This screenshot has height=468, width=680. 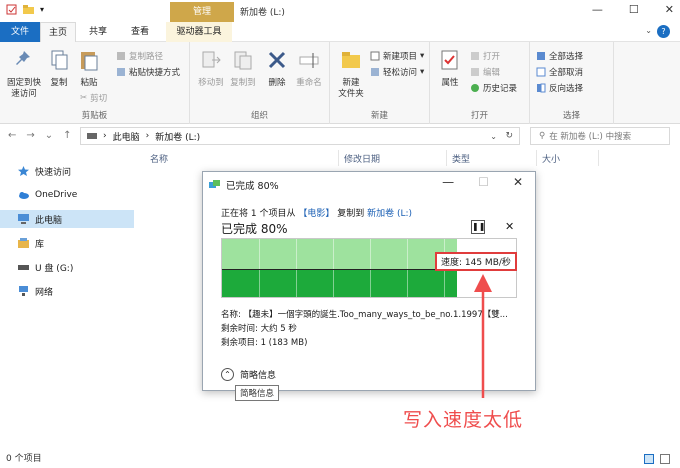 What do you see at coordinates (397, 72) in the screenshot?
I see `easy-access-button: 轻松访问 ▾` at bounding box center [397, 72].